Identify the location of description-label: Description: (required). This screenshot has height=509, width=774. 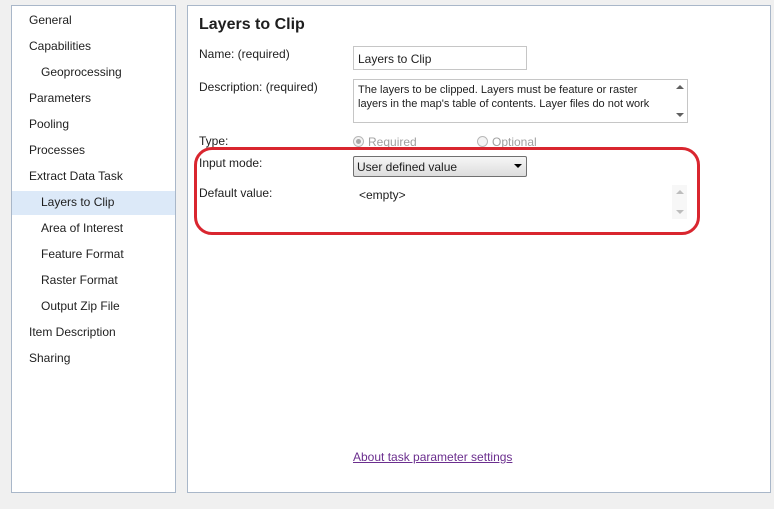
(258, 87).